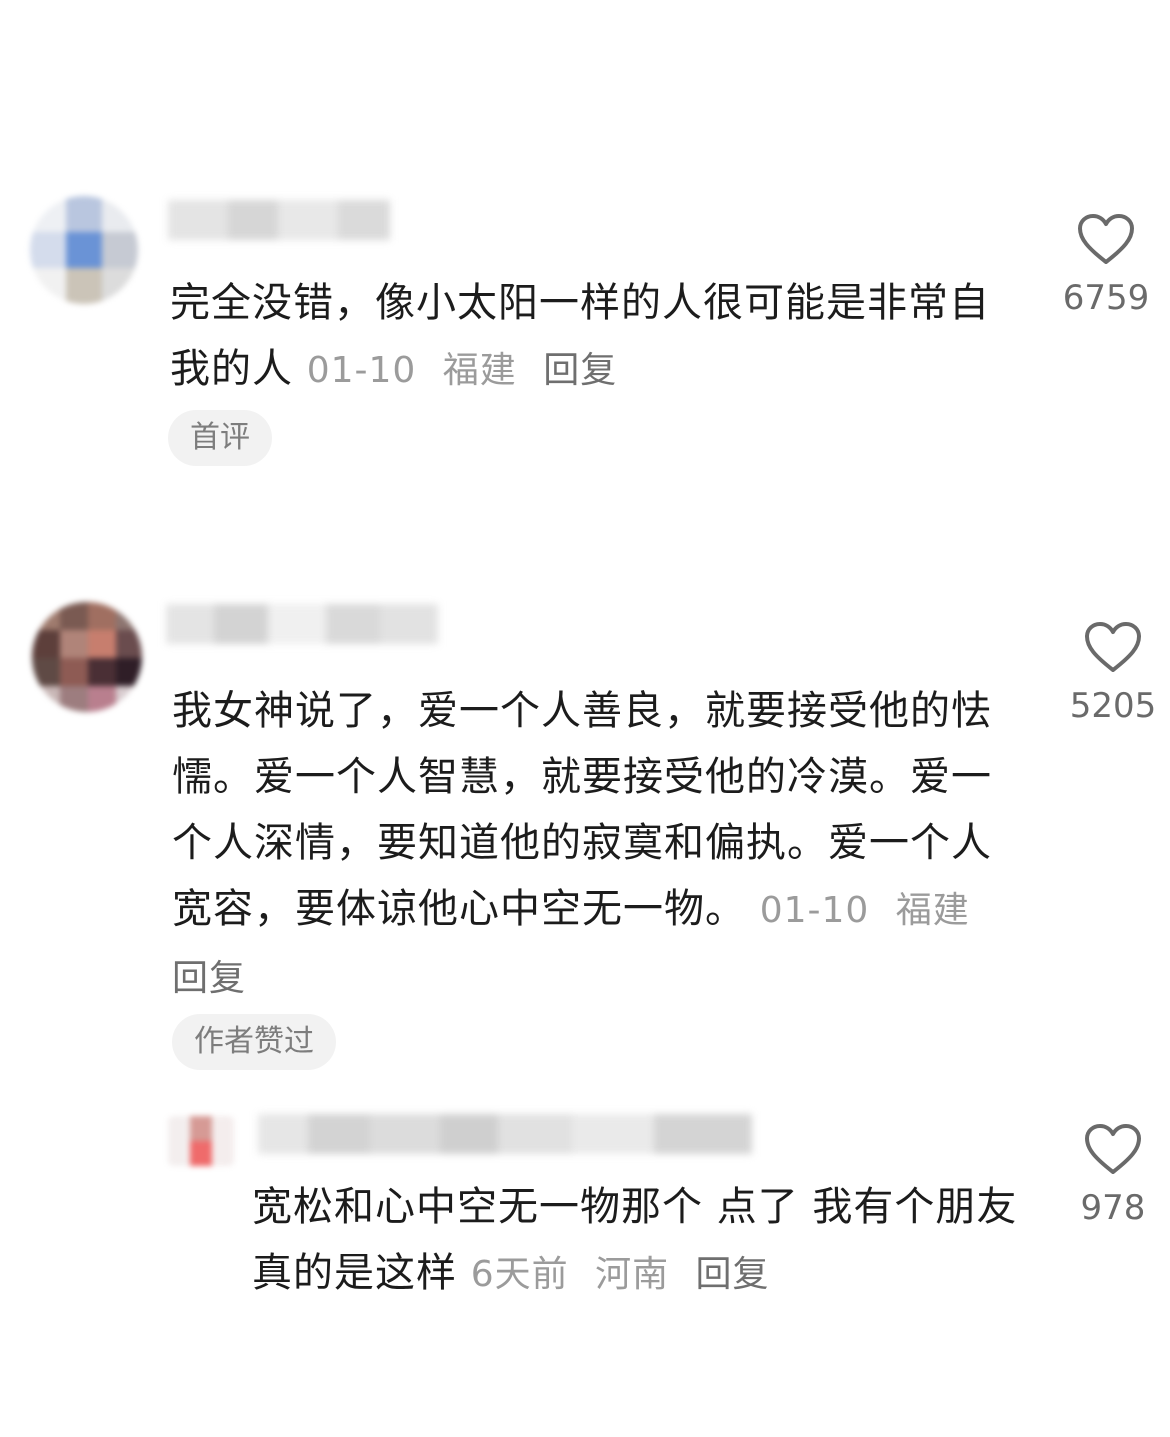 The image size is (1170, 1437). I want to click on reply-location: 河南, so click(632, 1274).